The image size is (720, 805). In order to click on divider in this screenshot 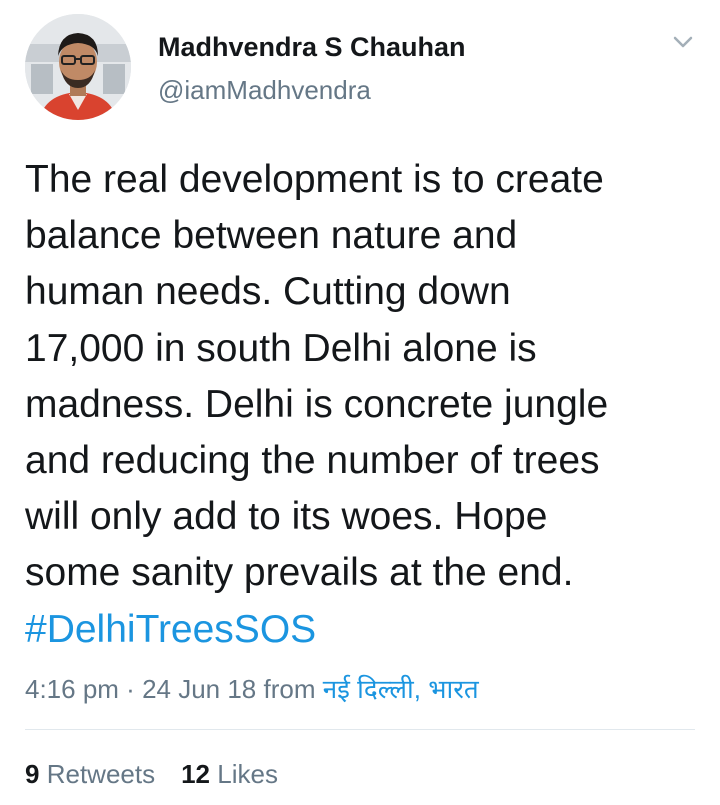, I will do `click(360, 729)`.